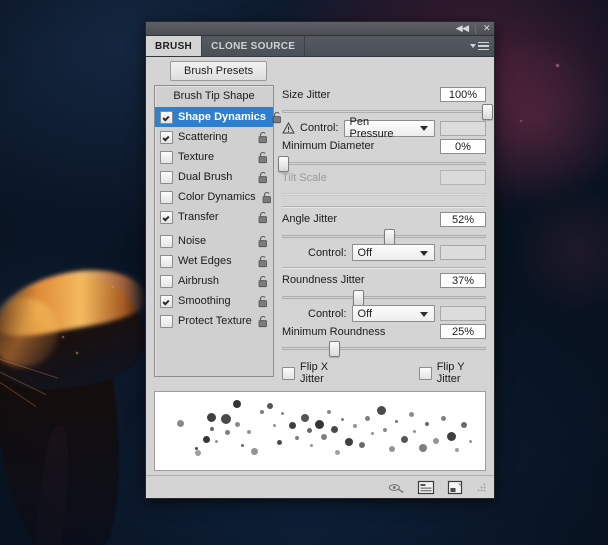 The width and height of the screenshot is (608, 545). What do you see at coordinates (166, 177) in the screenshot?
I see `checkbox-dual-brush` at bounding box center [166, 177].